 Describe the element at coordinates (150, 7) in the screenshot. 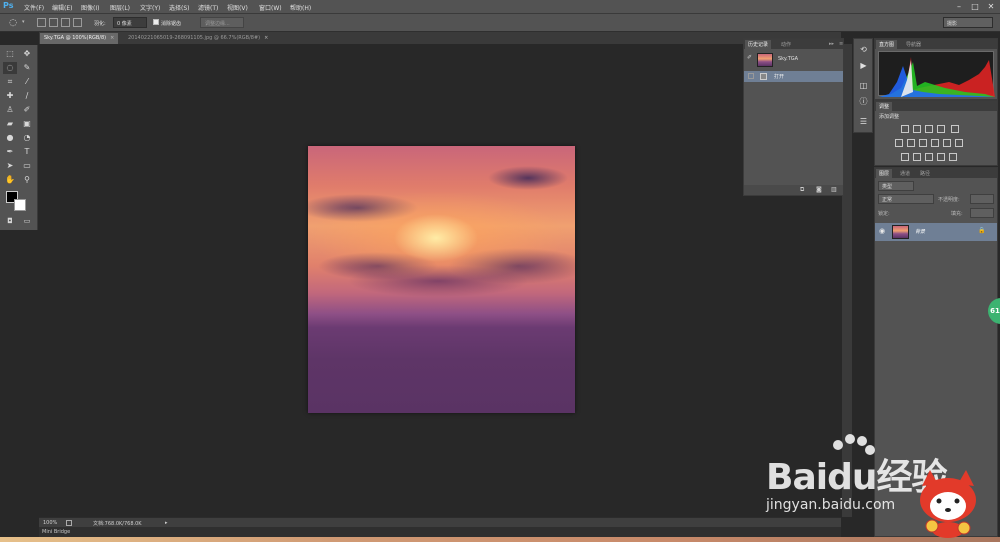

I see `menu-type: 文字(Y)` at that location.